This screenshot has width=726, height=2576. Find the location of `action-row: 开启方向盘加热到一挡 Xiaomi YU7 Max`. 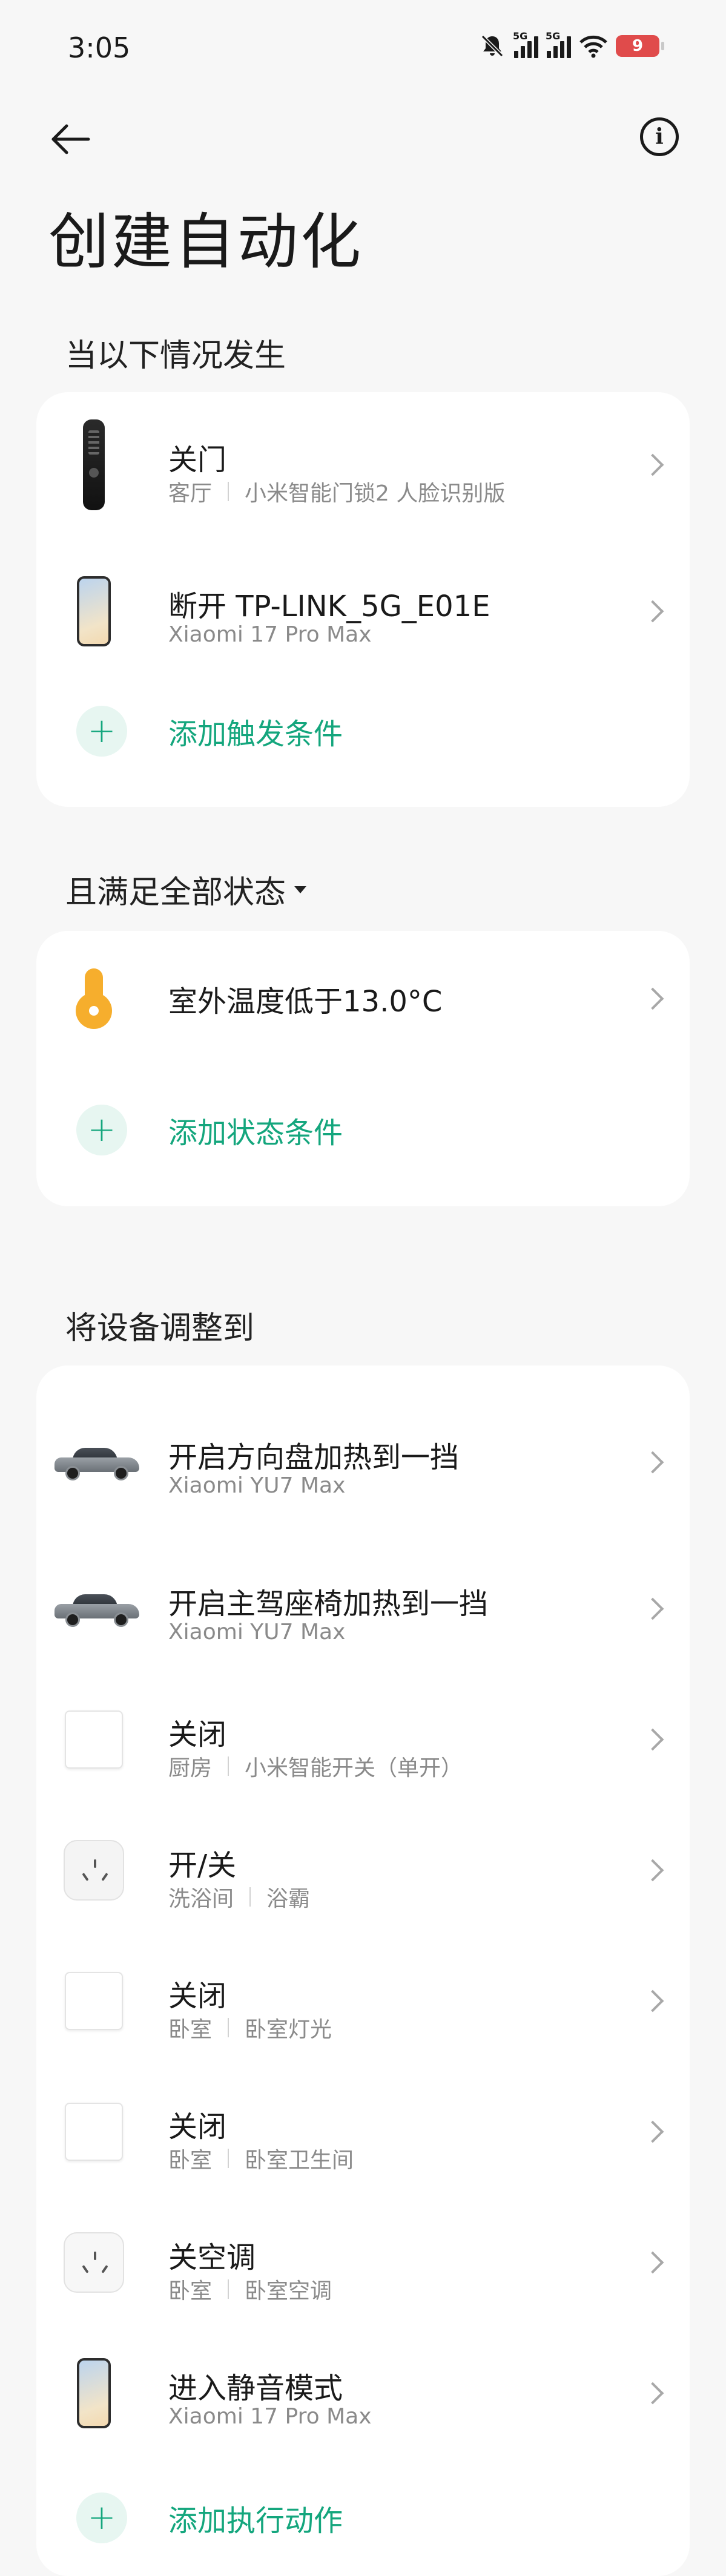

action-row: 开启方向盘加热到一挡 Xiaomi YU7 Max is located at coordinates (363, 1462).